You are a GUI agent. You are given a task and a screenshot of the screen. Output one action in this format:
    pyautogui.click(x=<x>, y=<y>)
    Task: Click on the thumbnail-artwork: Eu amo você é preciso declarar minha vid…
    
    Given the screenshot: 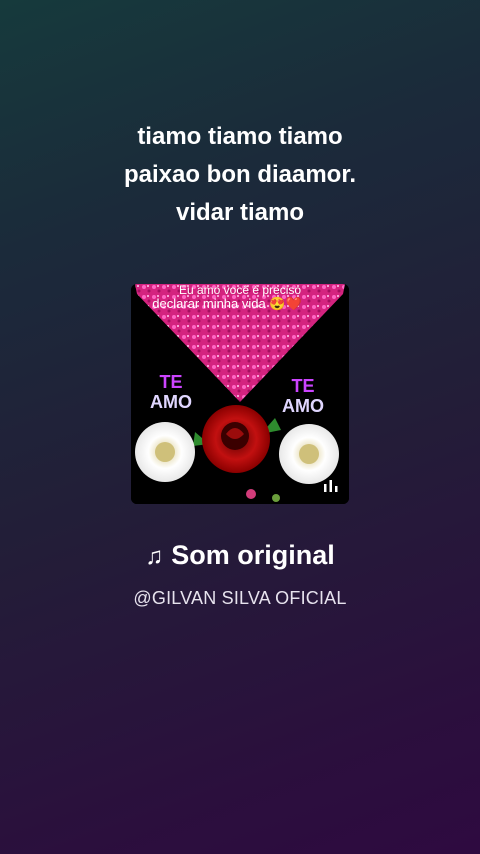 What is the action you would take?
    pyautogui.click(x=240, y=394)
    